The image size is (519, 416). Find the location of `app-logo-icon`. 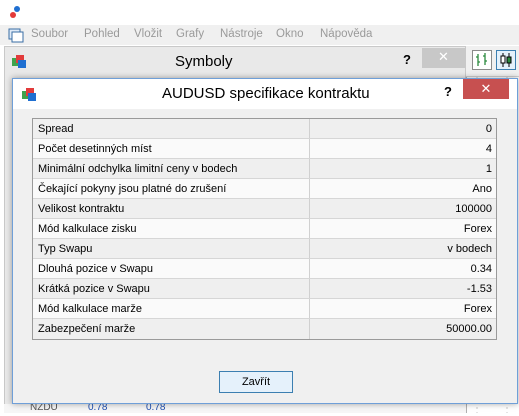

app-logo-icon is located at coordinates (16, 12).